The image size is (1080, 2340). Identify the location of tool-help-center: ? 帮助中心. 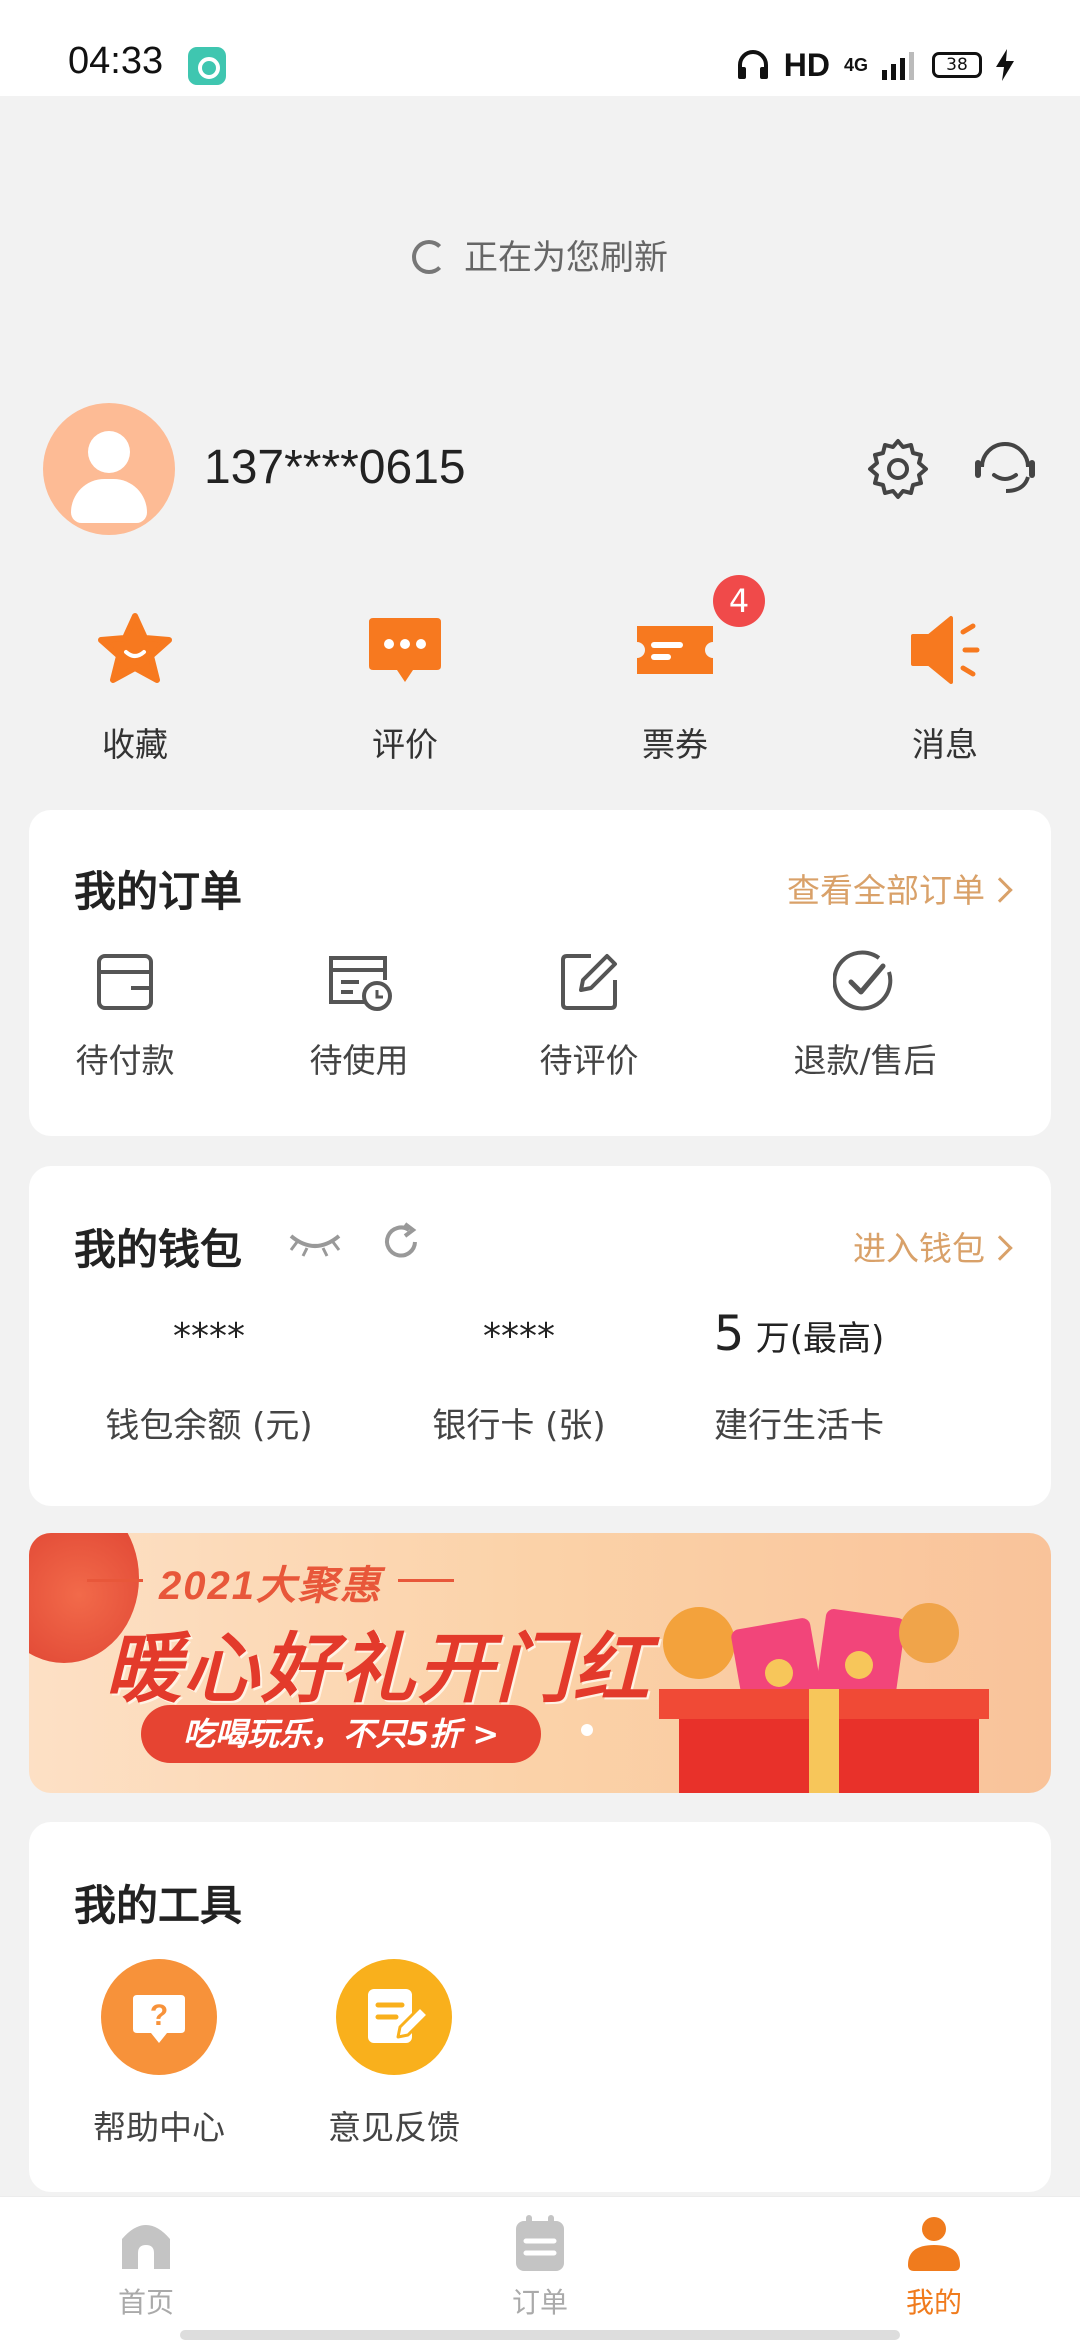
(159, 2054).